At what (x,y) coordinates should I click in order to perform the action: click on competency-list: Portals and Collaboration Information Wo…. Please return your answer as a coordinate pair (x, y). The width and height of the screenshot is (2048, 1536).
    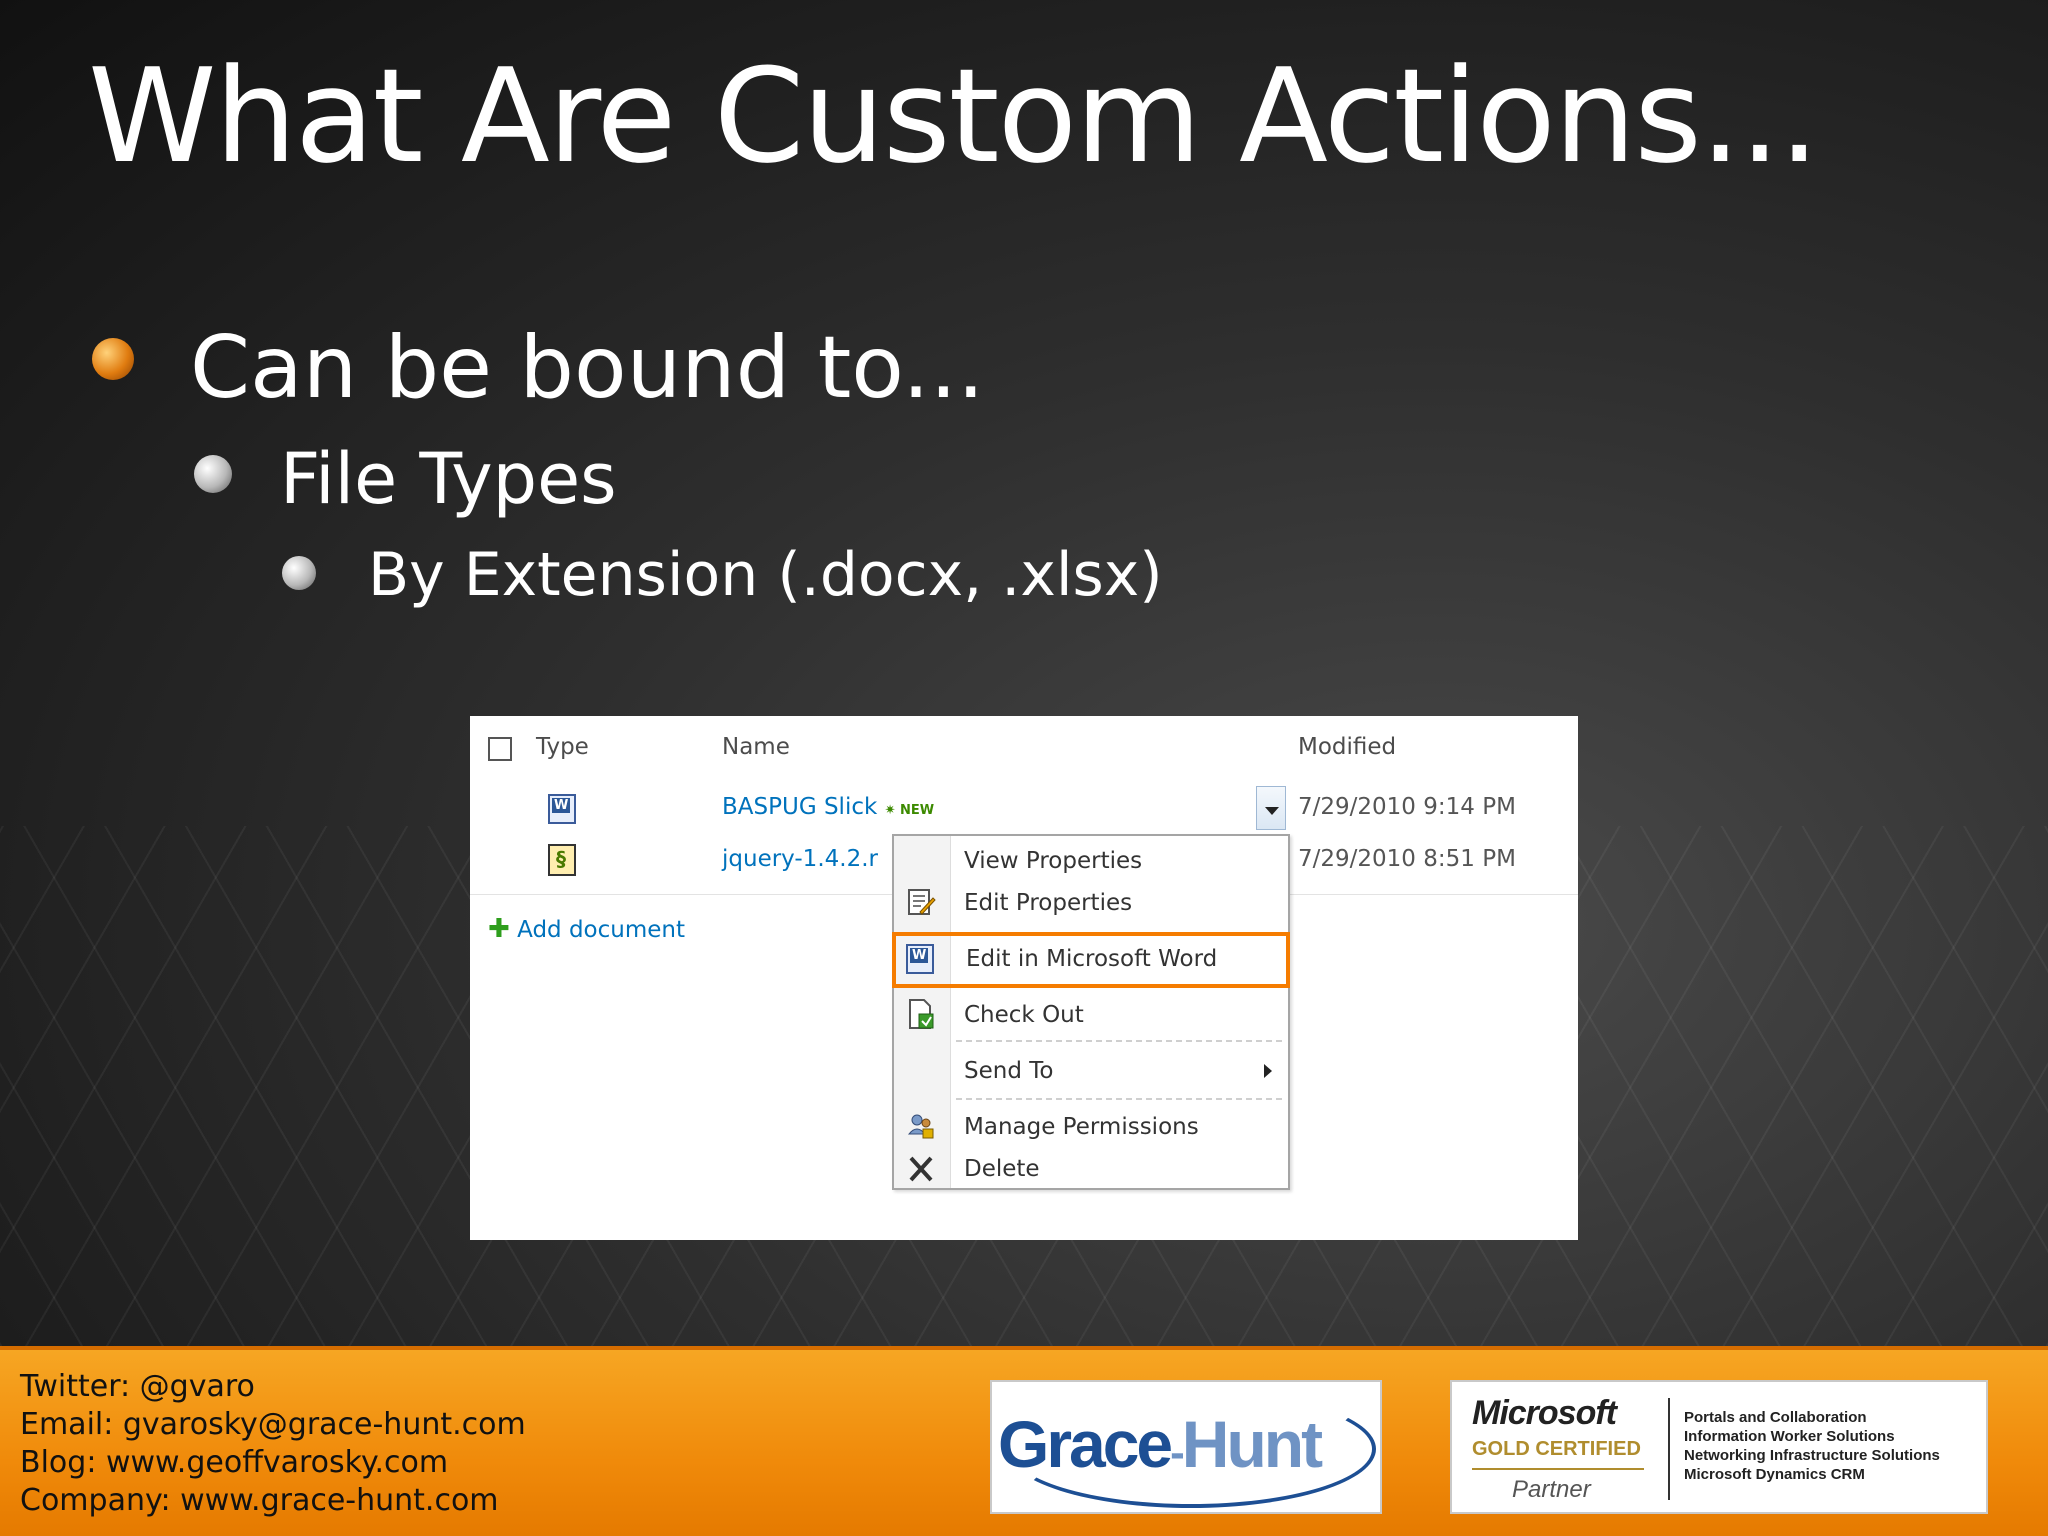
    Looking at the image, I should click on (1812, 1446).